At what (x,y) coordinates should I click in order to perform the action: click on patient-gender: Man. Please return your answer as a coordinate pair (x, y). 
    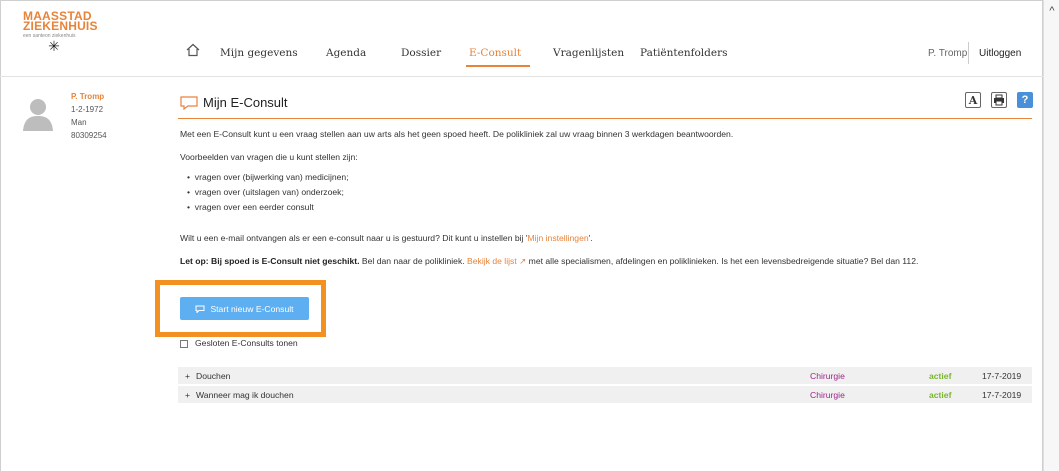
    Looking at the image, I should click on (79, 122).